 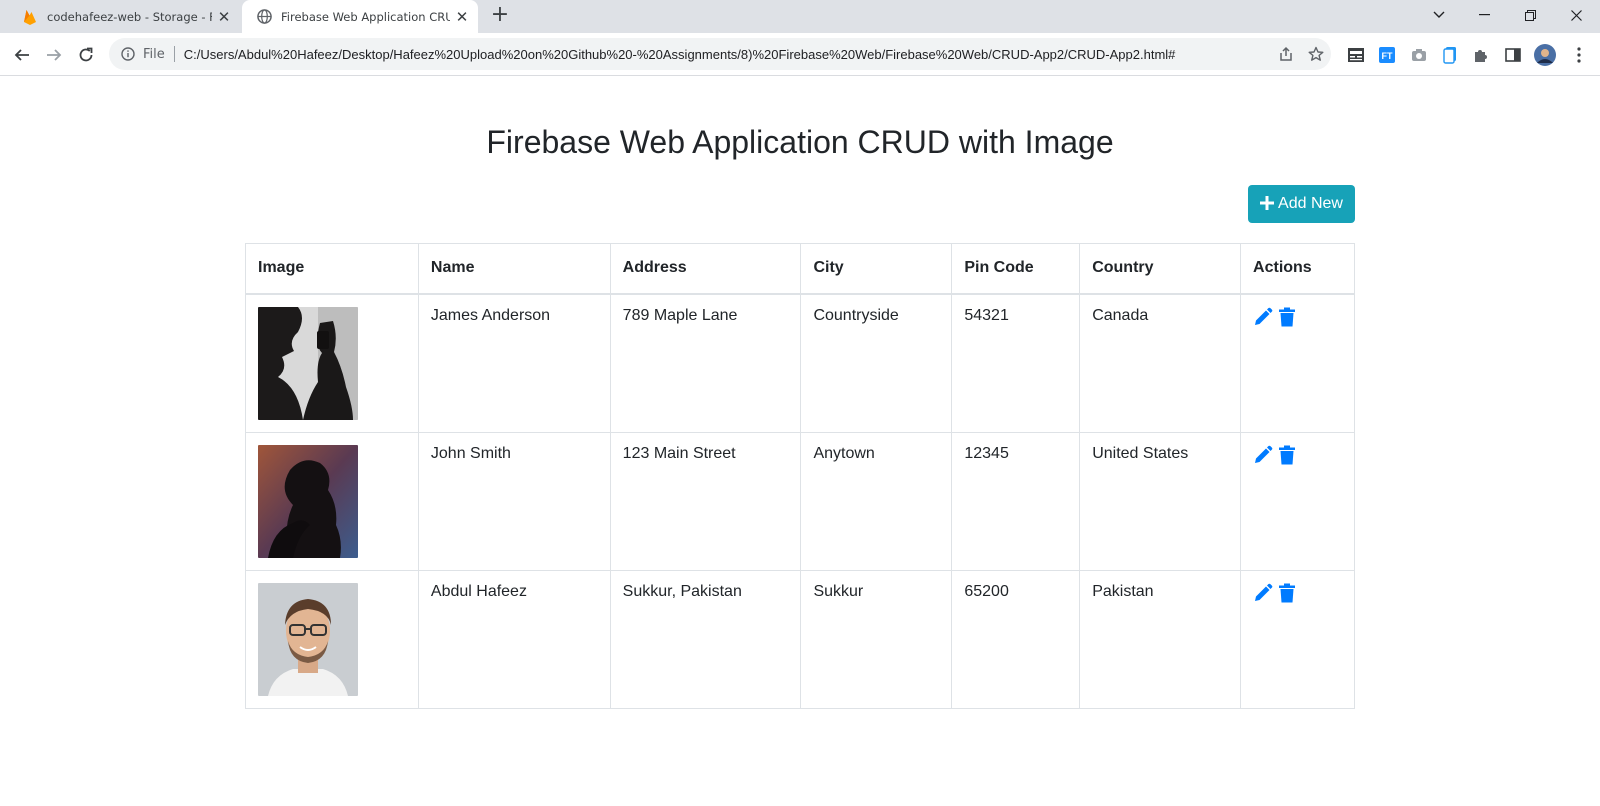 I want to click on column-header-city: City, so click(x=876, y=269).